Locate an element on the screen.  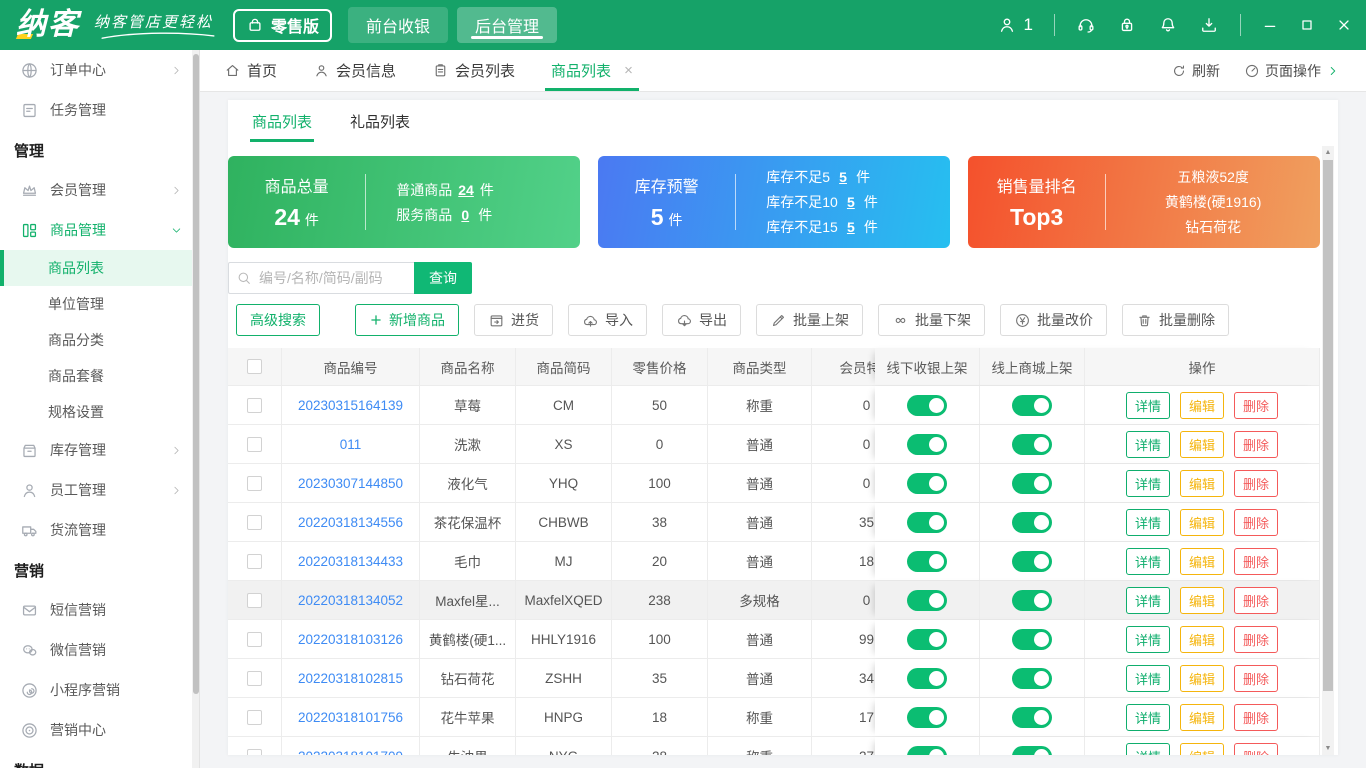
sidebar-scrollbar is located at coordinates (195, 409).